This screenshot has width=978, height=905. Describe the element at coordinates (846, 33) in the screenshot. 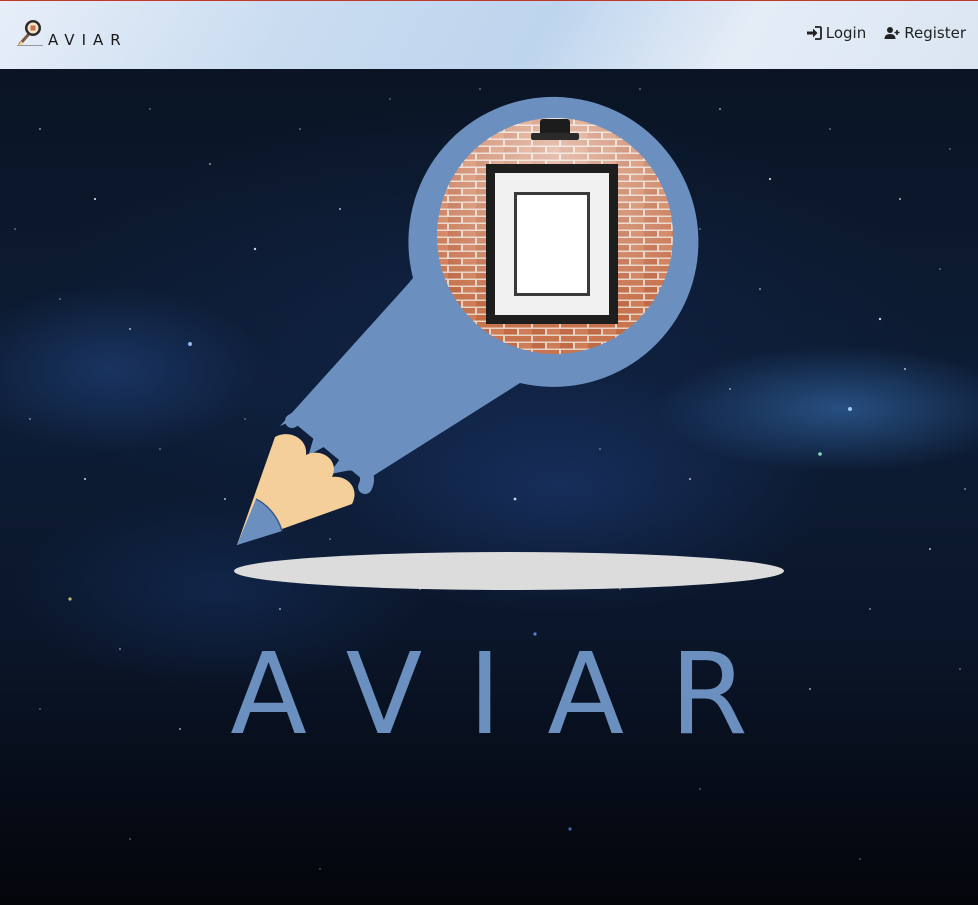

I see `login-label: Login` at that location.